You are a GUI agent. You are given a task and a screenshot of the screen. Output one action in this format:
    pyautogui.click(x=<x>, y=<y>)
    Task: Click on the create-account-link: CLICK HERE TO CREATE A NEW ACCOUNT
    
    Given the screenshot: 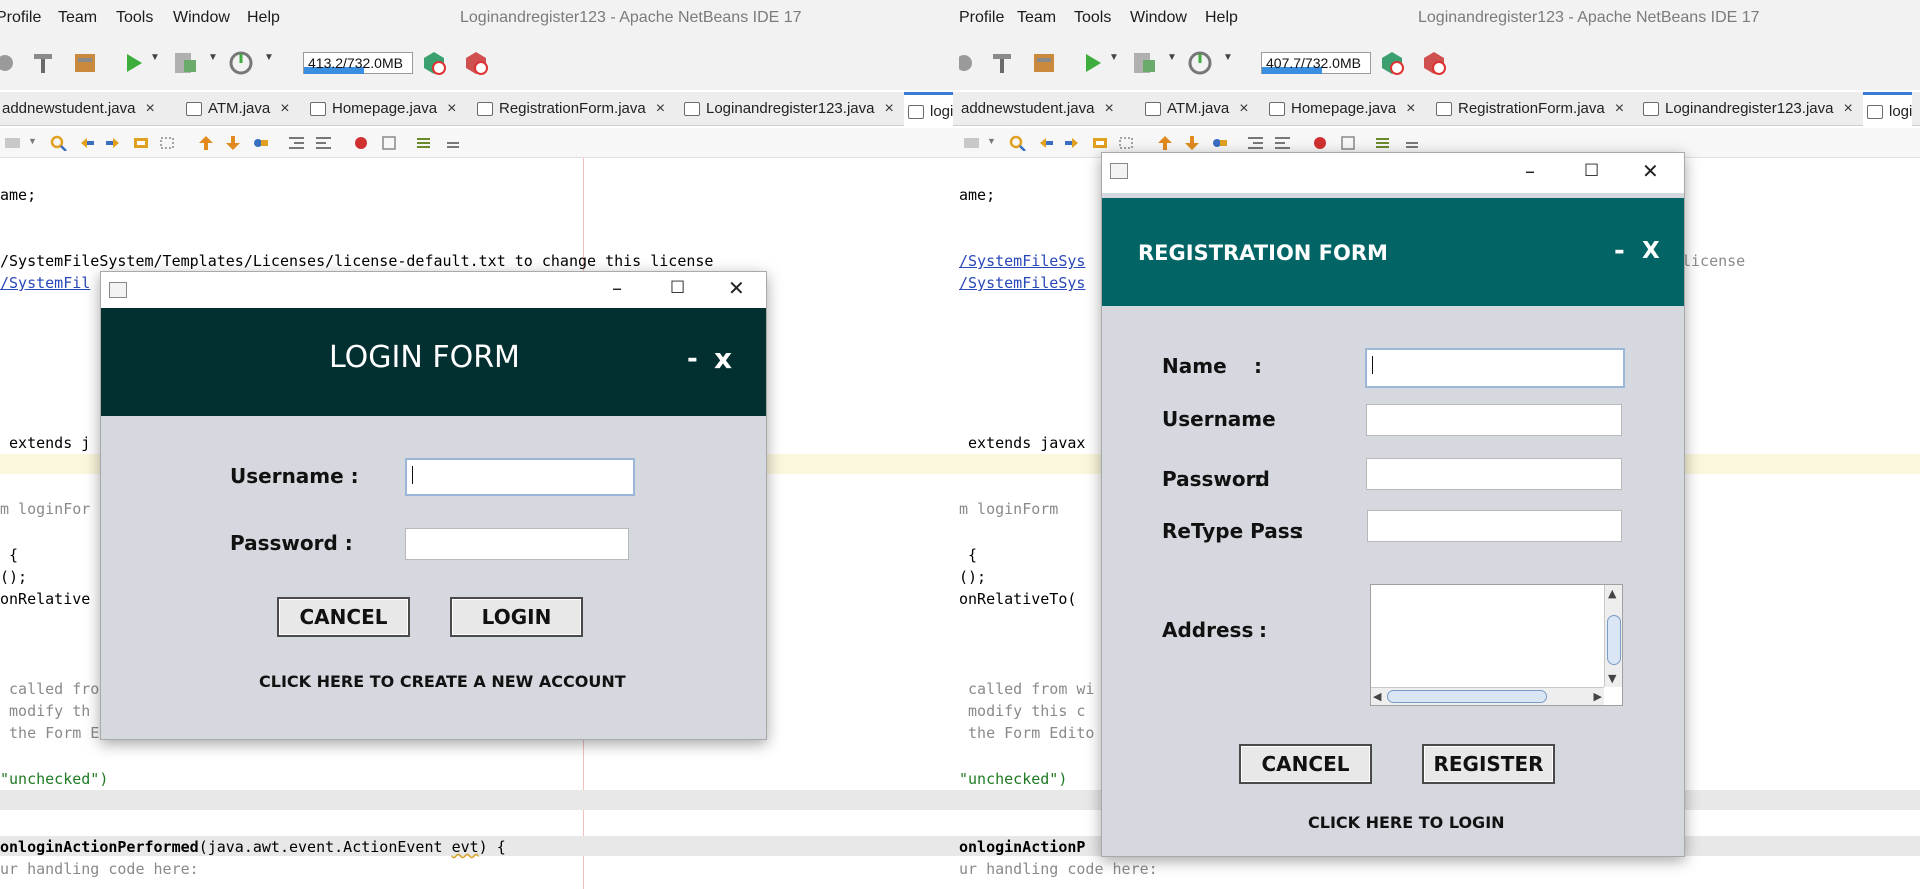 What is the action you would take?
    pyautogui.click(x=442, y=681)
    